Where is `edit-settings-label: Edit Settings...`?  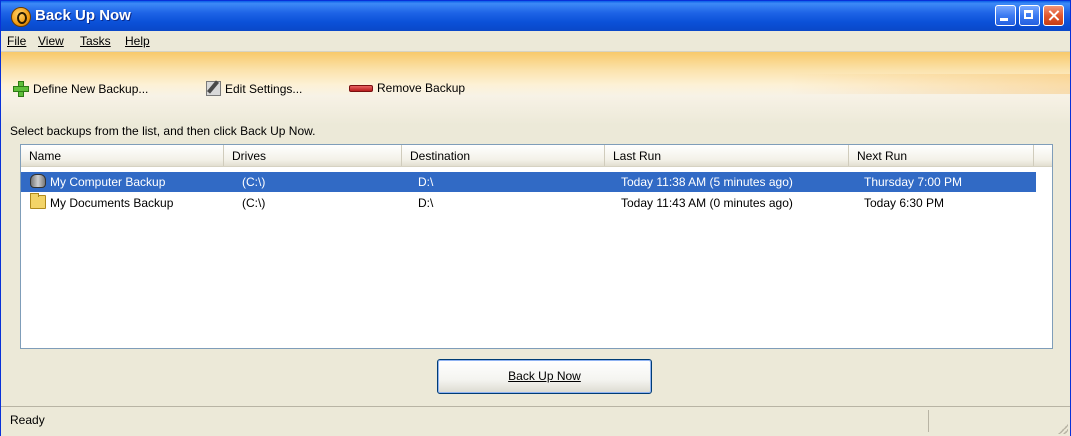
edit-settings-label: Edit Settings... is located at coordinates (264, 88).